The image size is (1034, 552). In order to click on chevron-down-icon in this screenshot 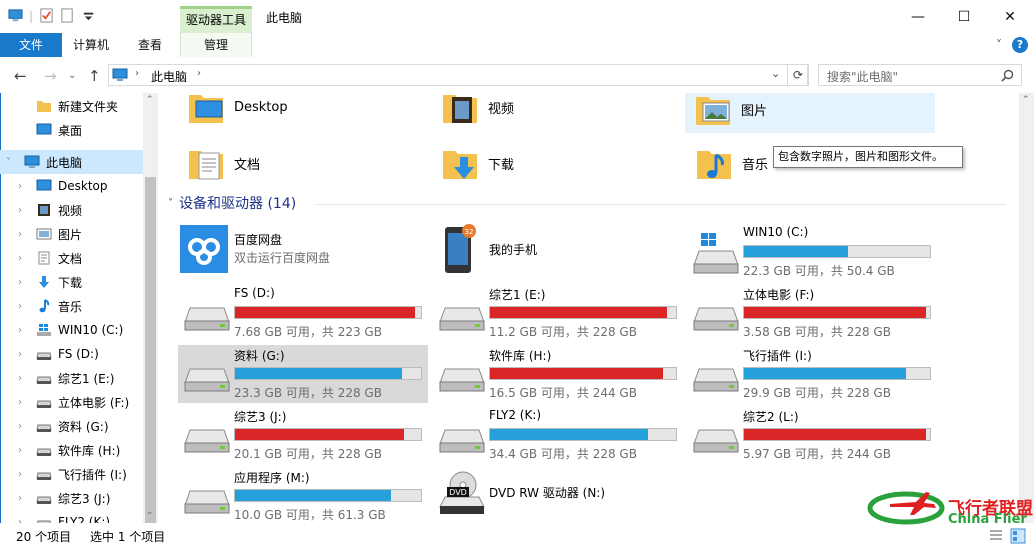, I will do `click(88, 15)`.